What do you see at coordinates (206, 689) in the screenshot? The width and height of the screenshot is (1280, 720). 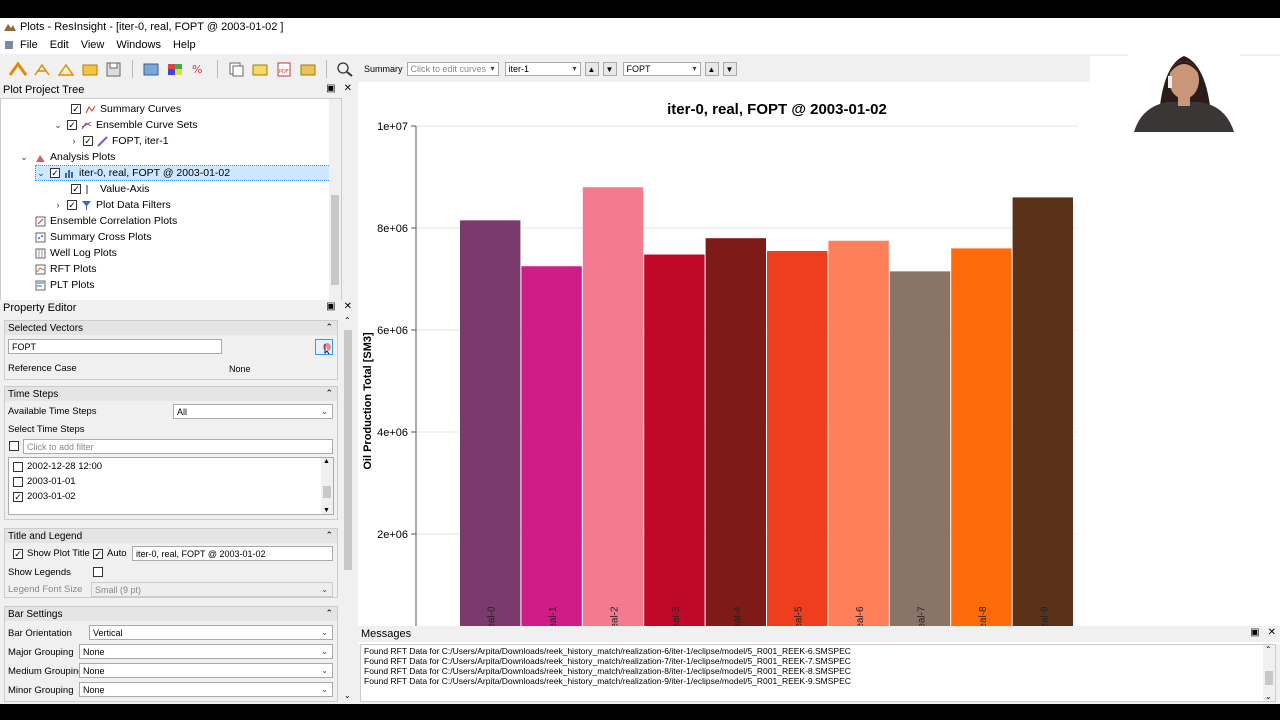 I see `minor-grouping-combo: None ⌄` at bounding box center [206, 689].